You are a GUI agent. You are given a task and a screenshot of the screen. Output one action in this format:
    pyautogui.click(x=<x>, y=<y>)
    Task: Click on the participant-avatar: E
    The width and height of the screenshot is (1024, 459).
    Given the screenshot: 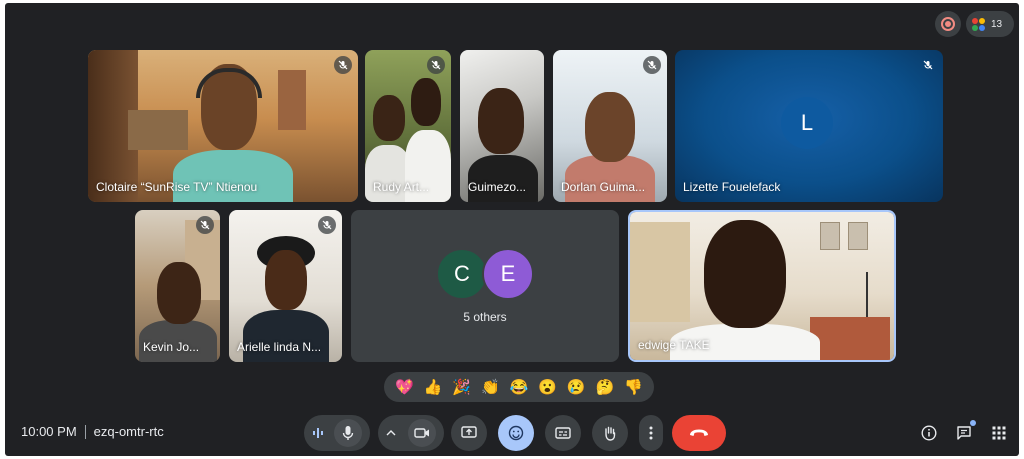 What is the action you would take?
    pyautogui.click(x=508, y=274)
    